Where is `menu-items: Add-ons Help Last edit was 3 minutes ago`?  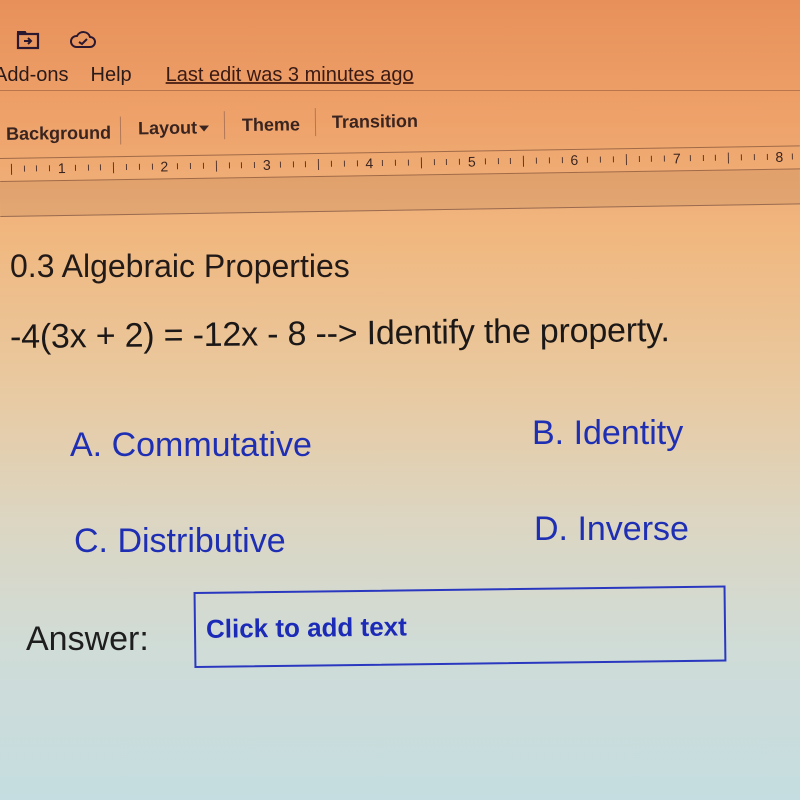
menu-items: Add-ons Help Last edit was 3 minutes ago is located at coordinates (207, 75).